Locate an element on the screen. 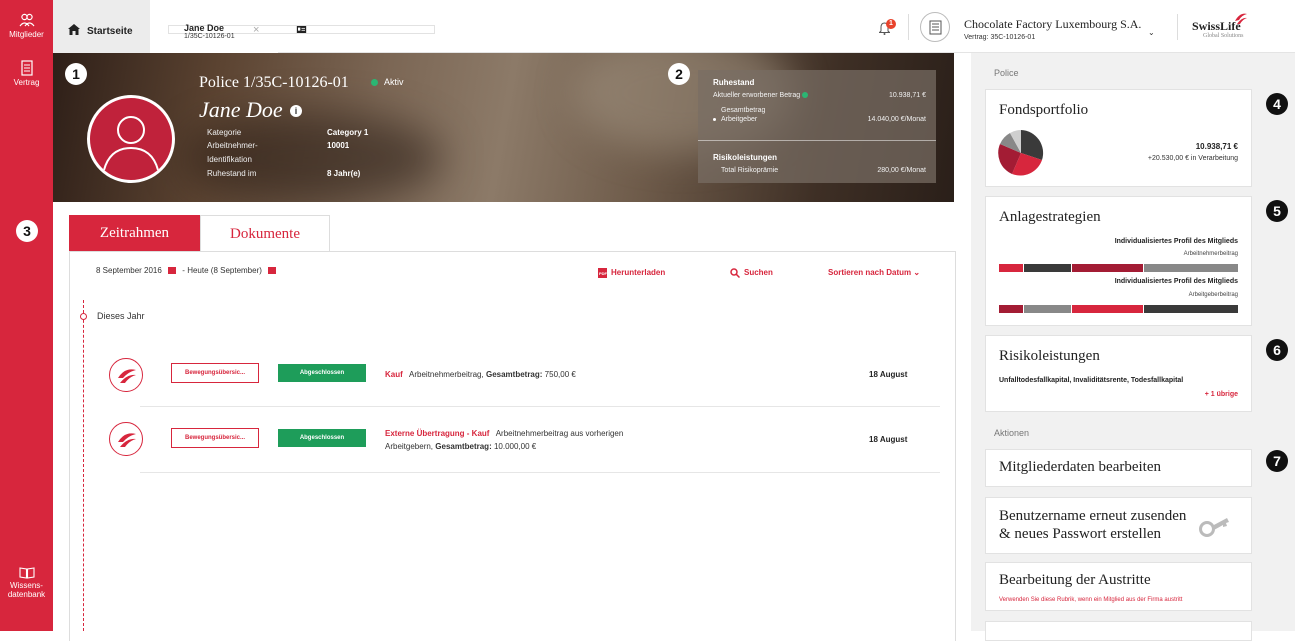 The width and height of the screenshot is (1295, 641). summary-divider is located at coordinates (817, 140).